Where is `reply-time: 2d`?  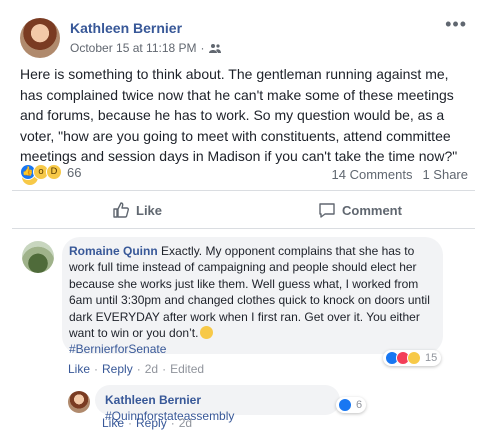 reply-time: 2d is located at coordinates (185, 423).